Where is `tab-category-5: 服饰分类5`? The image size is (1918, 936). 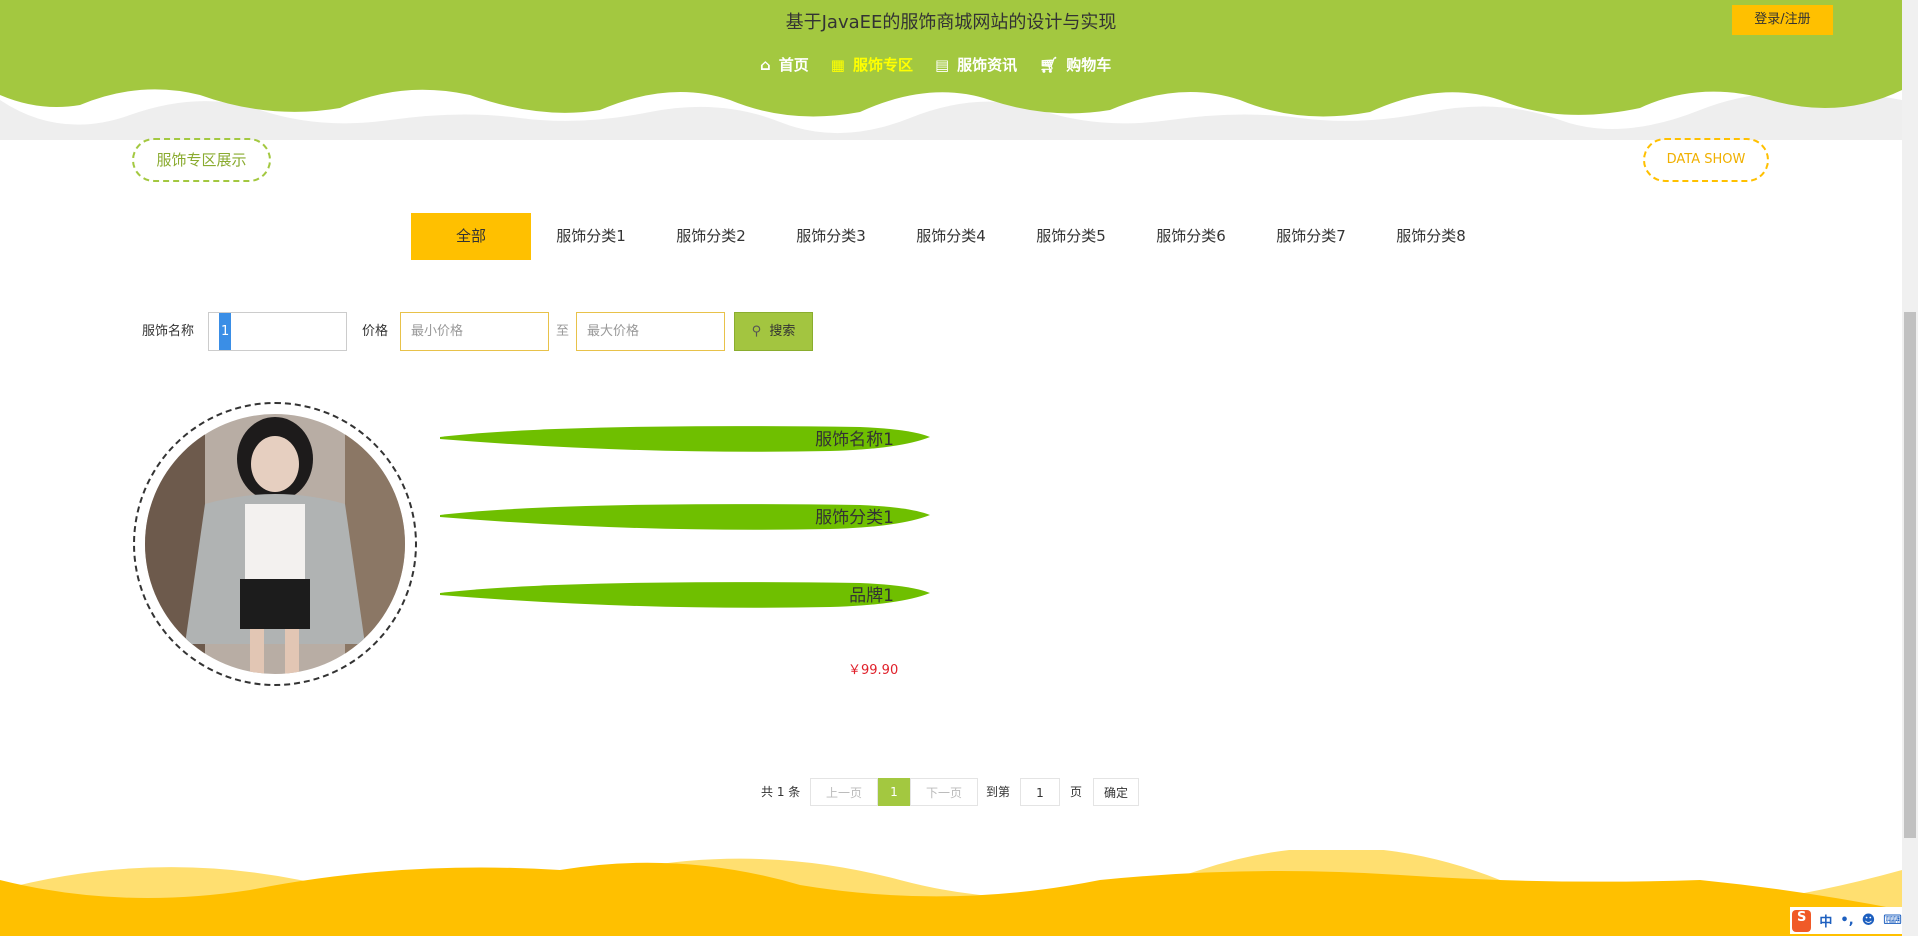 tab-category-5: 服饰分类5 is located at coordinates (1071, 236).